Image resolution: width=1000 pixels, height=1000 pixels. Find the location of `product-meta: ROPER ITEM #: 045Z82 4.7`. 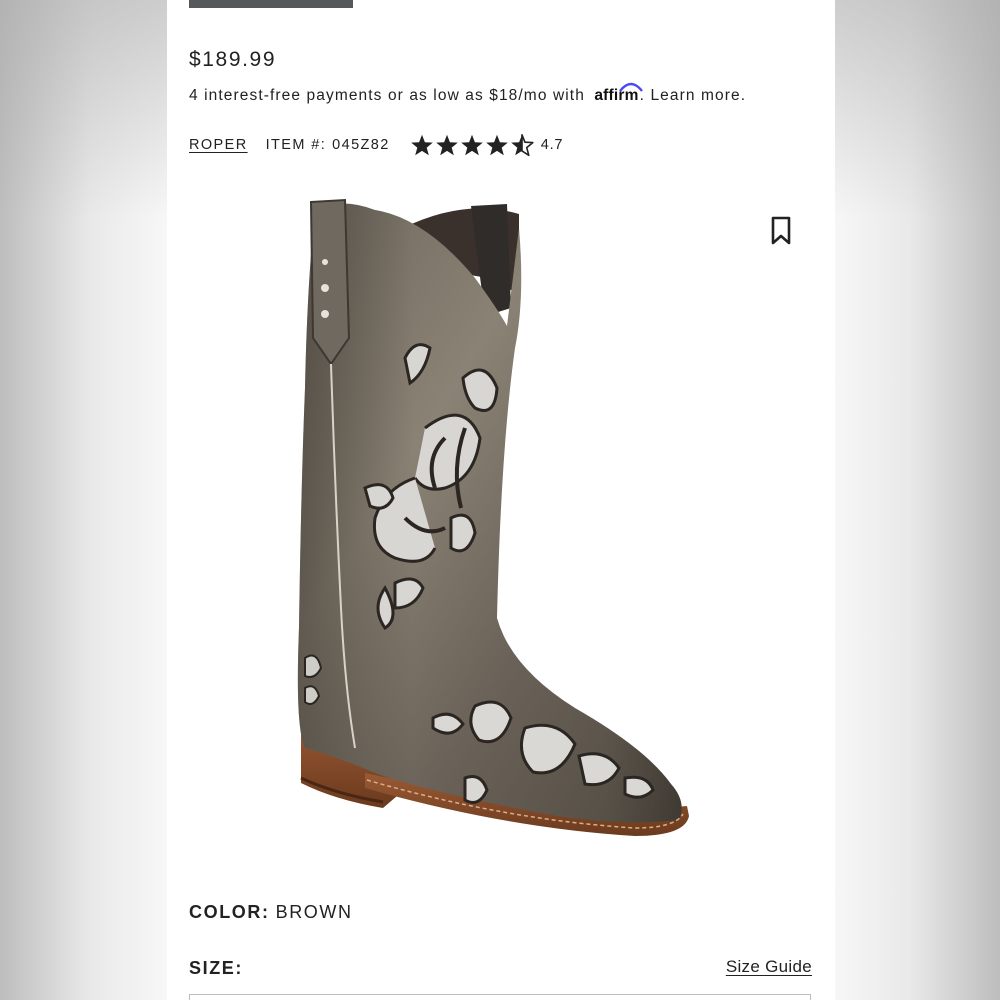

product-meta: ROPER ITEM #: 045Z82 4.7 is located at coordinates (376, 145).